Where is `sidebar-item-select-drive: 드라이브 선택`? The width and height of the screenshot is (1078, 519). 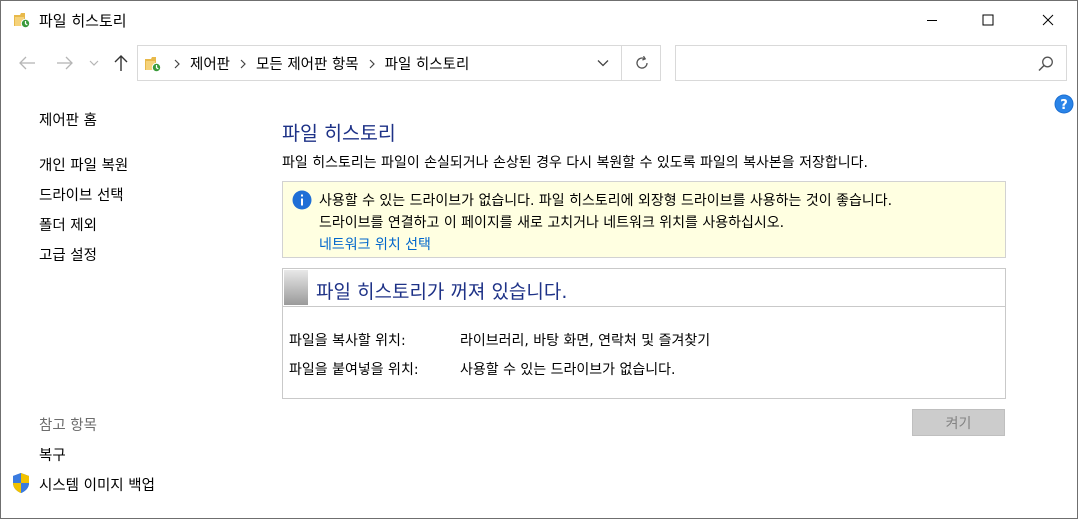
sidebar-item-select-drive: 드라이브 선택 is located at coordinates (81, 194).